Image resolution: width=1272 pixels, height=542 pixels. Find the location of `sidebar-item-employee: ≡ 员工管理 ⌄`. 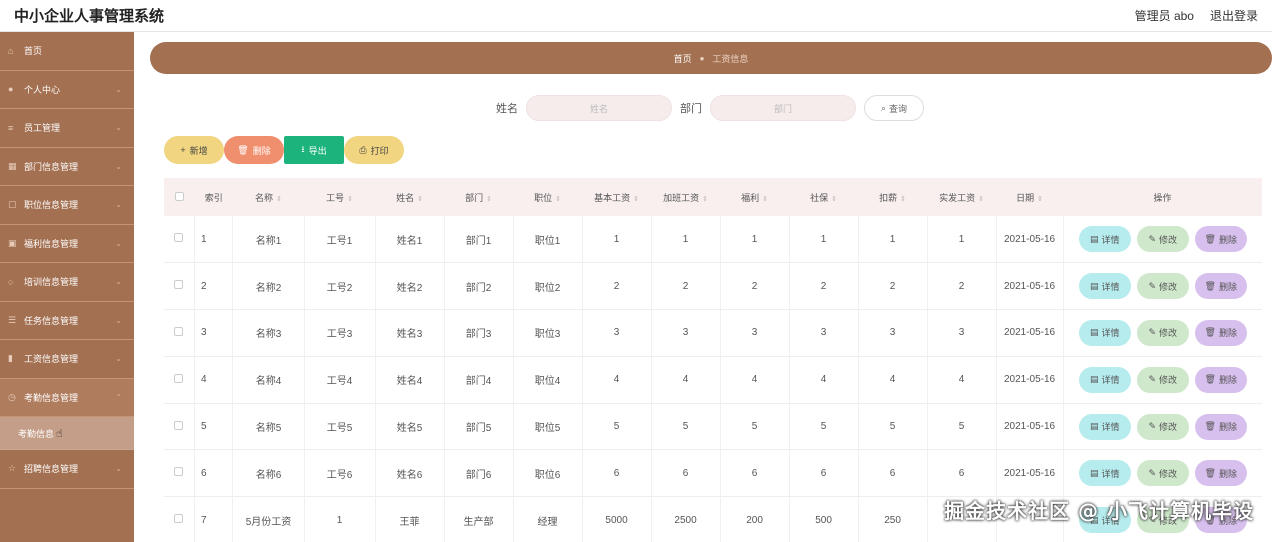

sidebar-item-employee: ≡ 员工管理 ⌄ is located at coordinates (67, 128).